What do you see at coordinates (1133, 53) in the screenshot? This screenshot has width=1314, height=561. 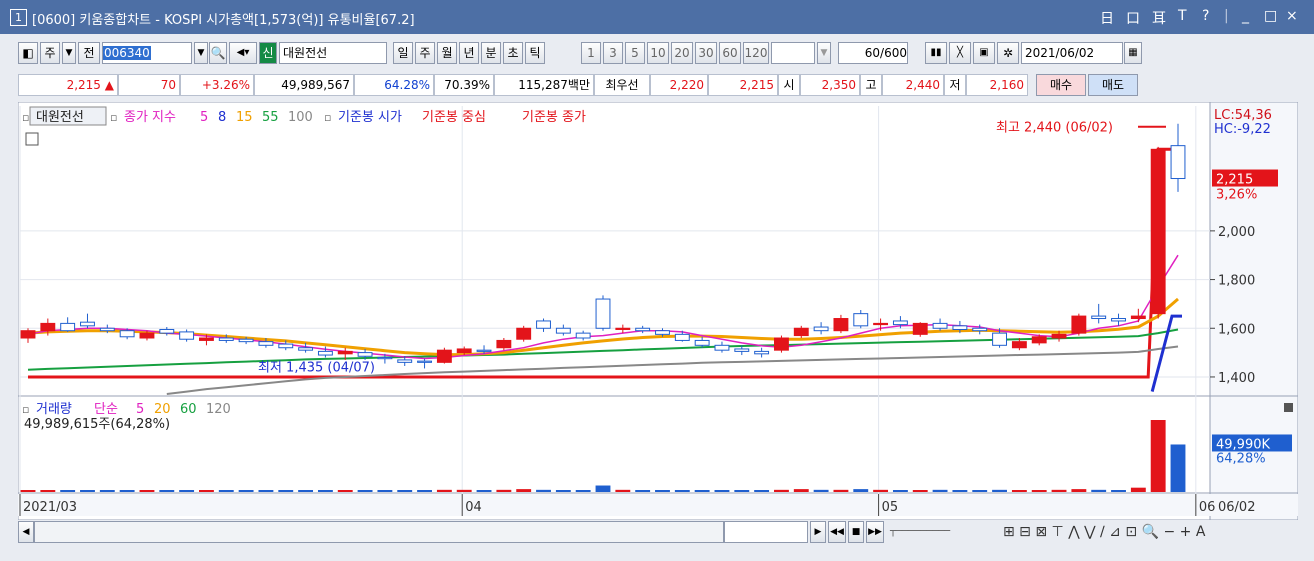 I see `calendar-icon: ▦` at bounding box center [1133, 53].